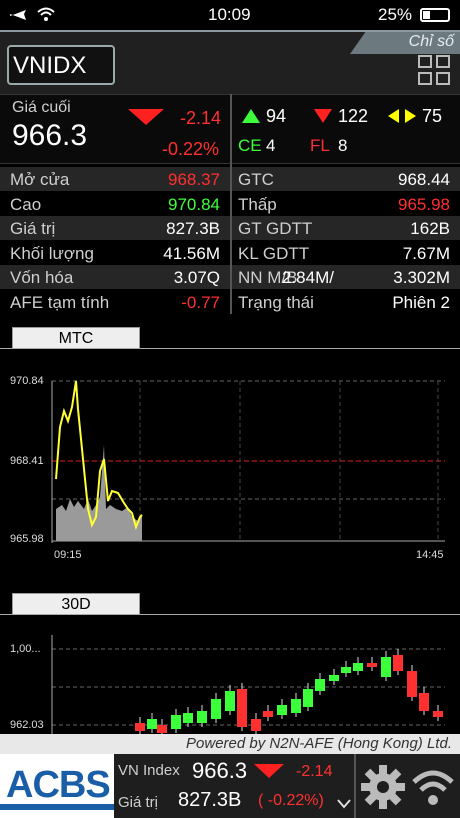  I want to click on stat-value: -0.77, so click(200, 302).